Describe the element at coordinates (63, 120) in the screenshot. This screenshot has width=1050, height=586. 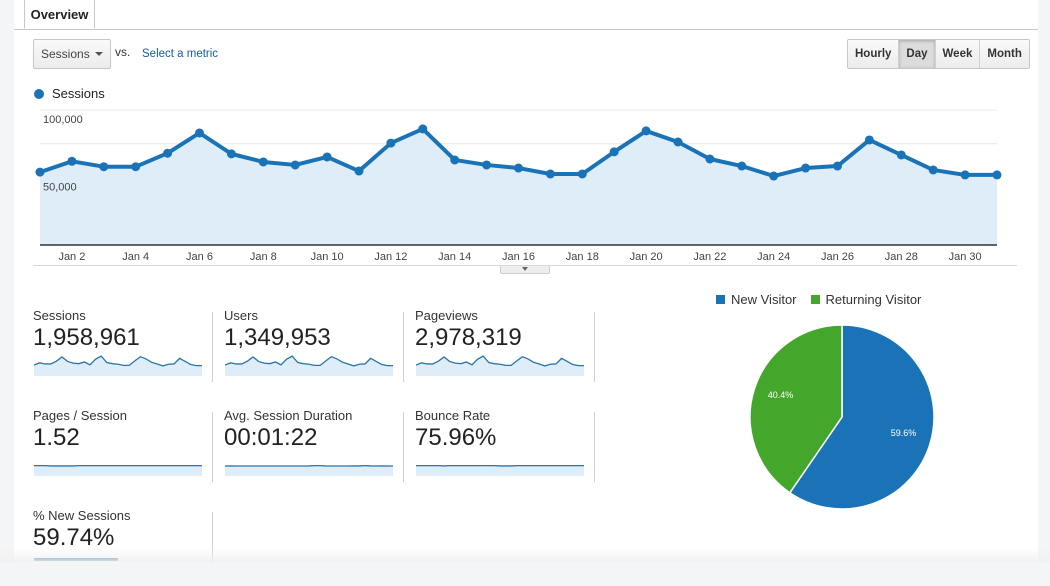
I see `y-tick-label: 100,000` at that location.